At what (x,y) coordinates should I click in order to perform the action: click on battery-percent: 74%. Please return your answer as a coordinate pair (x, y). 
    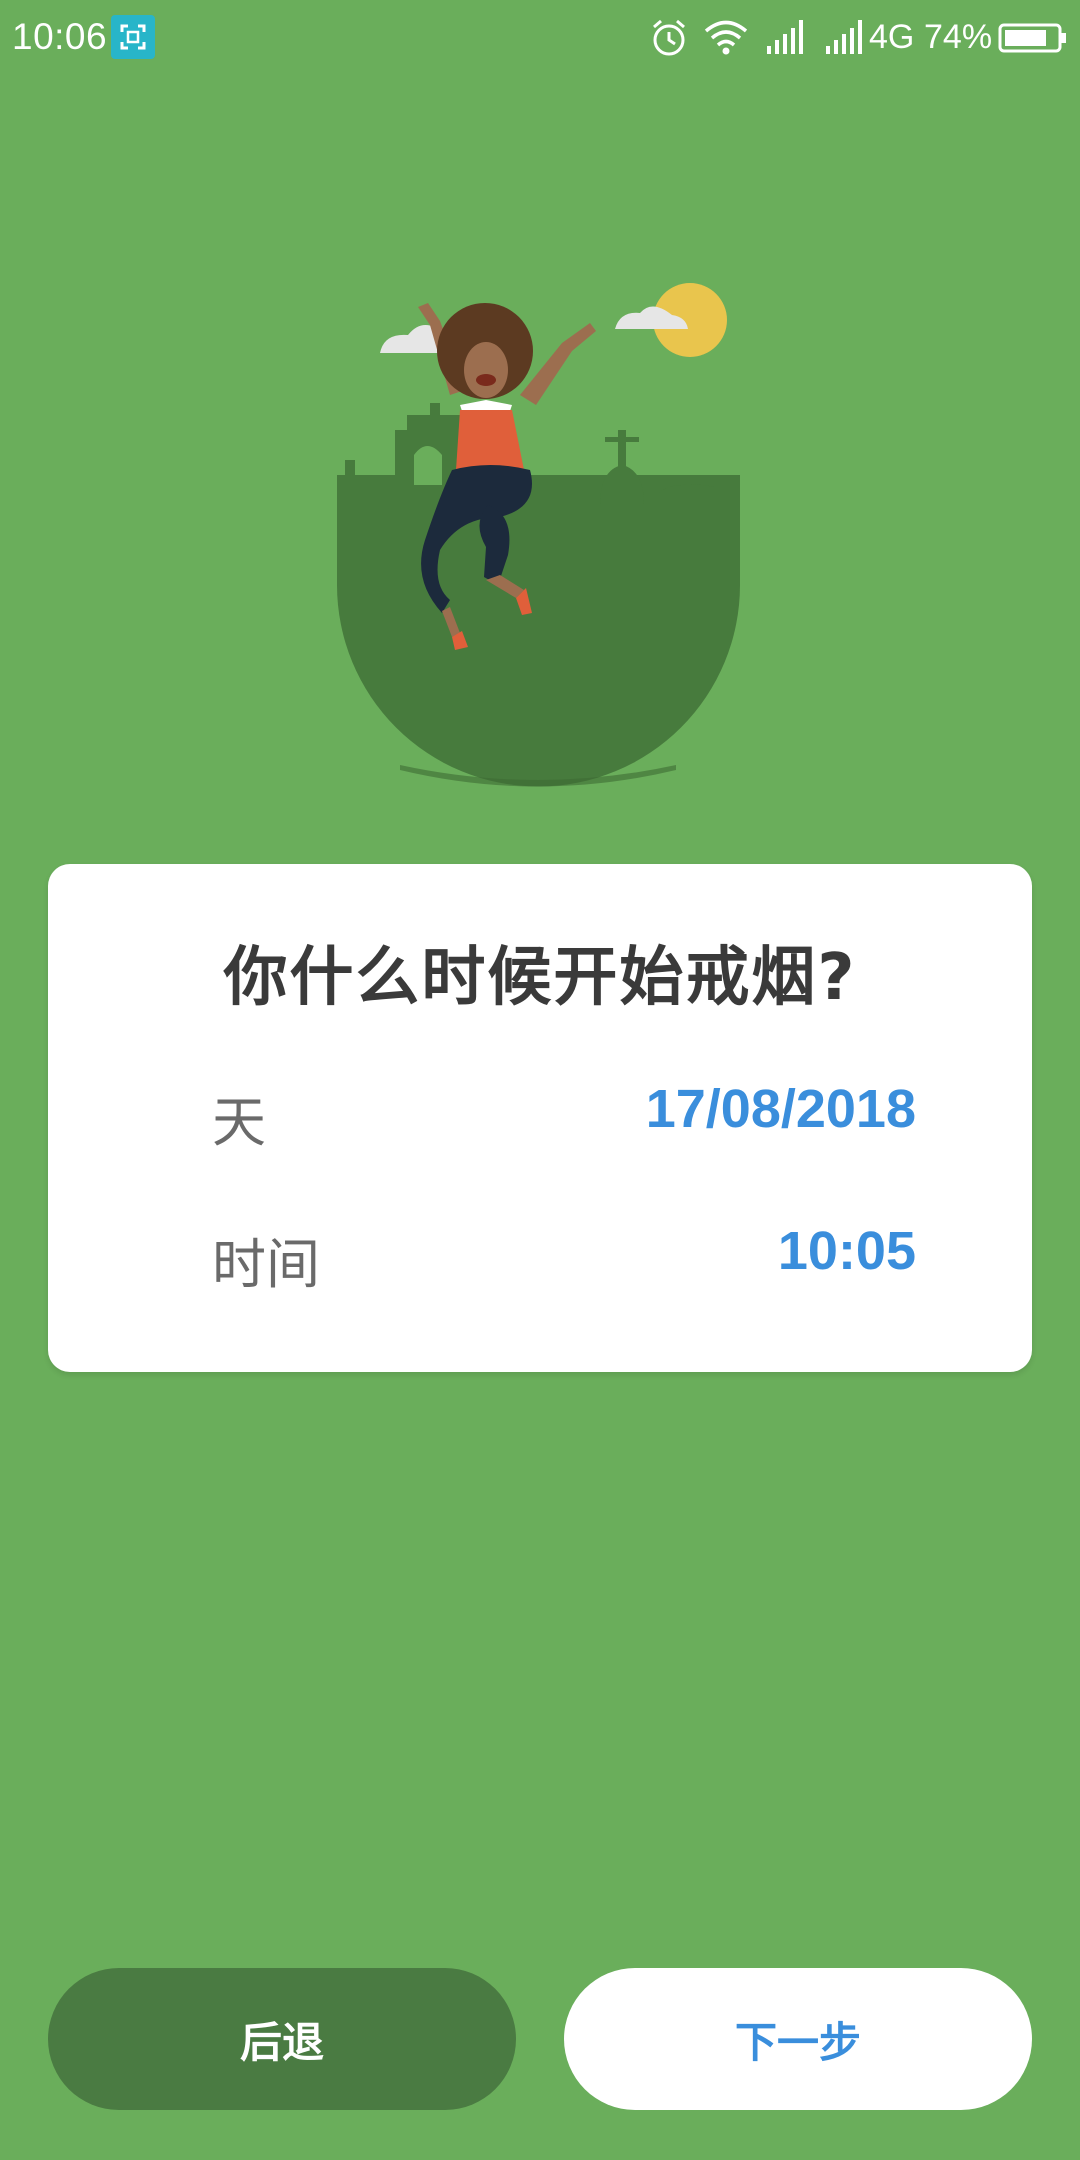
    Looking at the image, I should click on (958, 37).